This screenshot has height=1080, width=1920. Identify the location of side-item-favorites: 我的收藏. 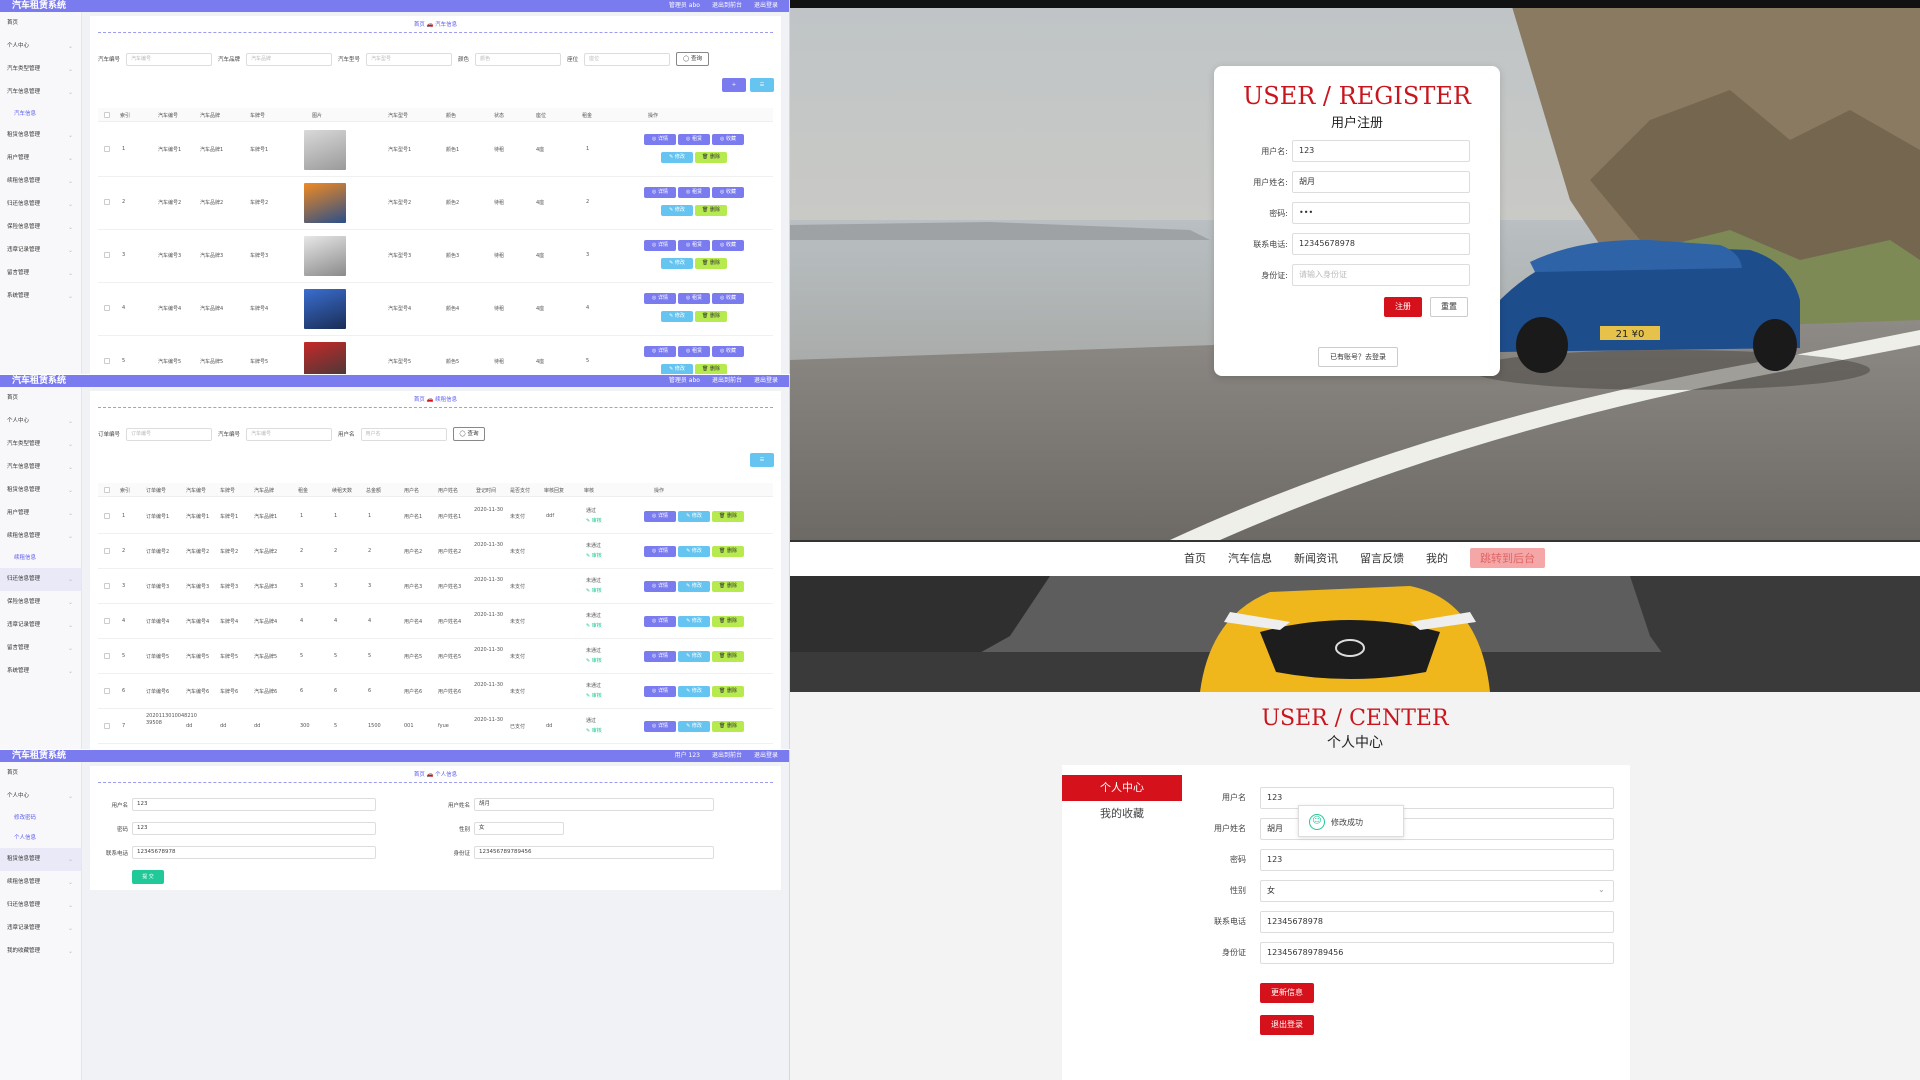
(1122, 814).